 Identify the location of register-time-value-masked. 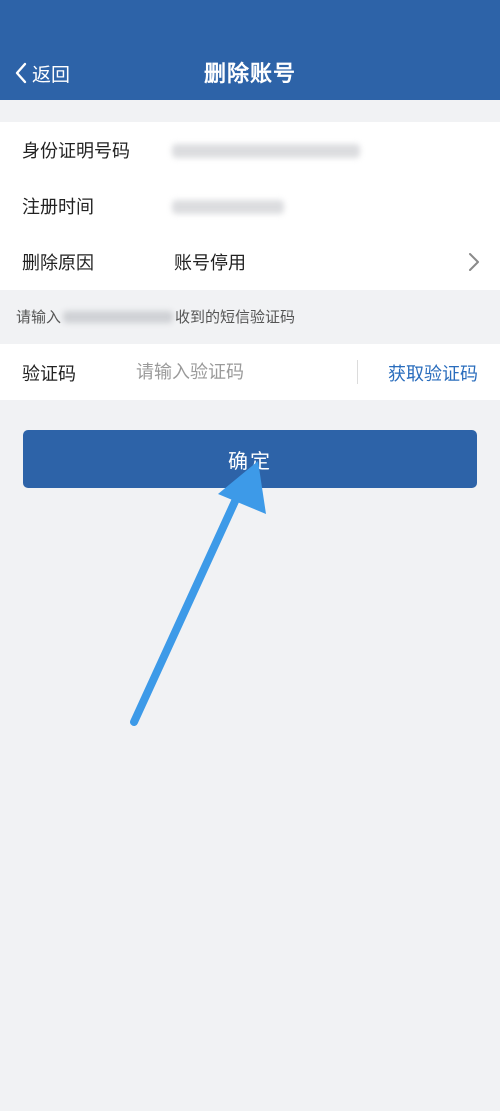
(228, 207).